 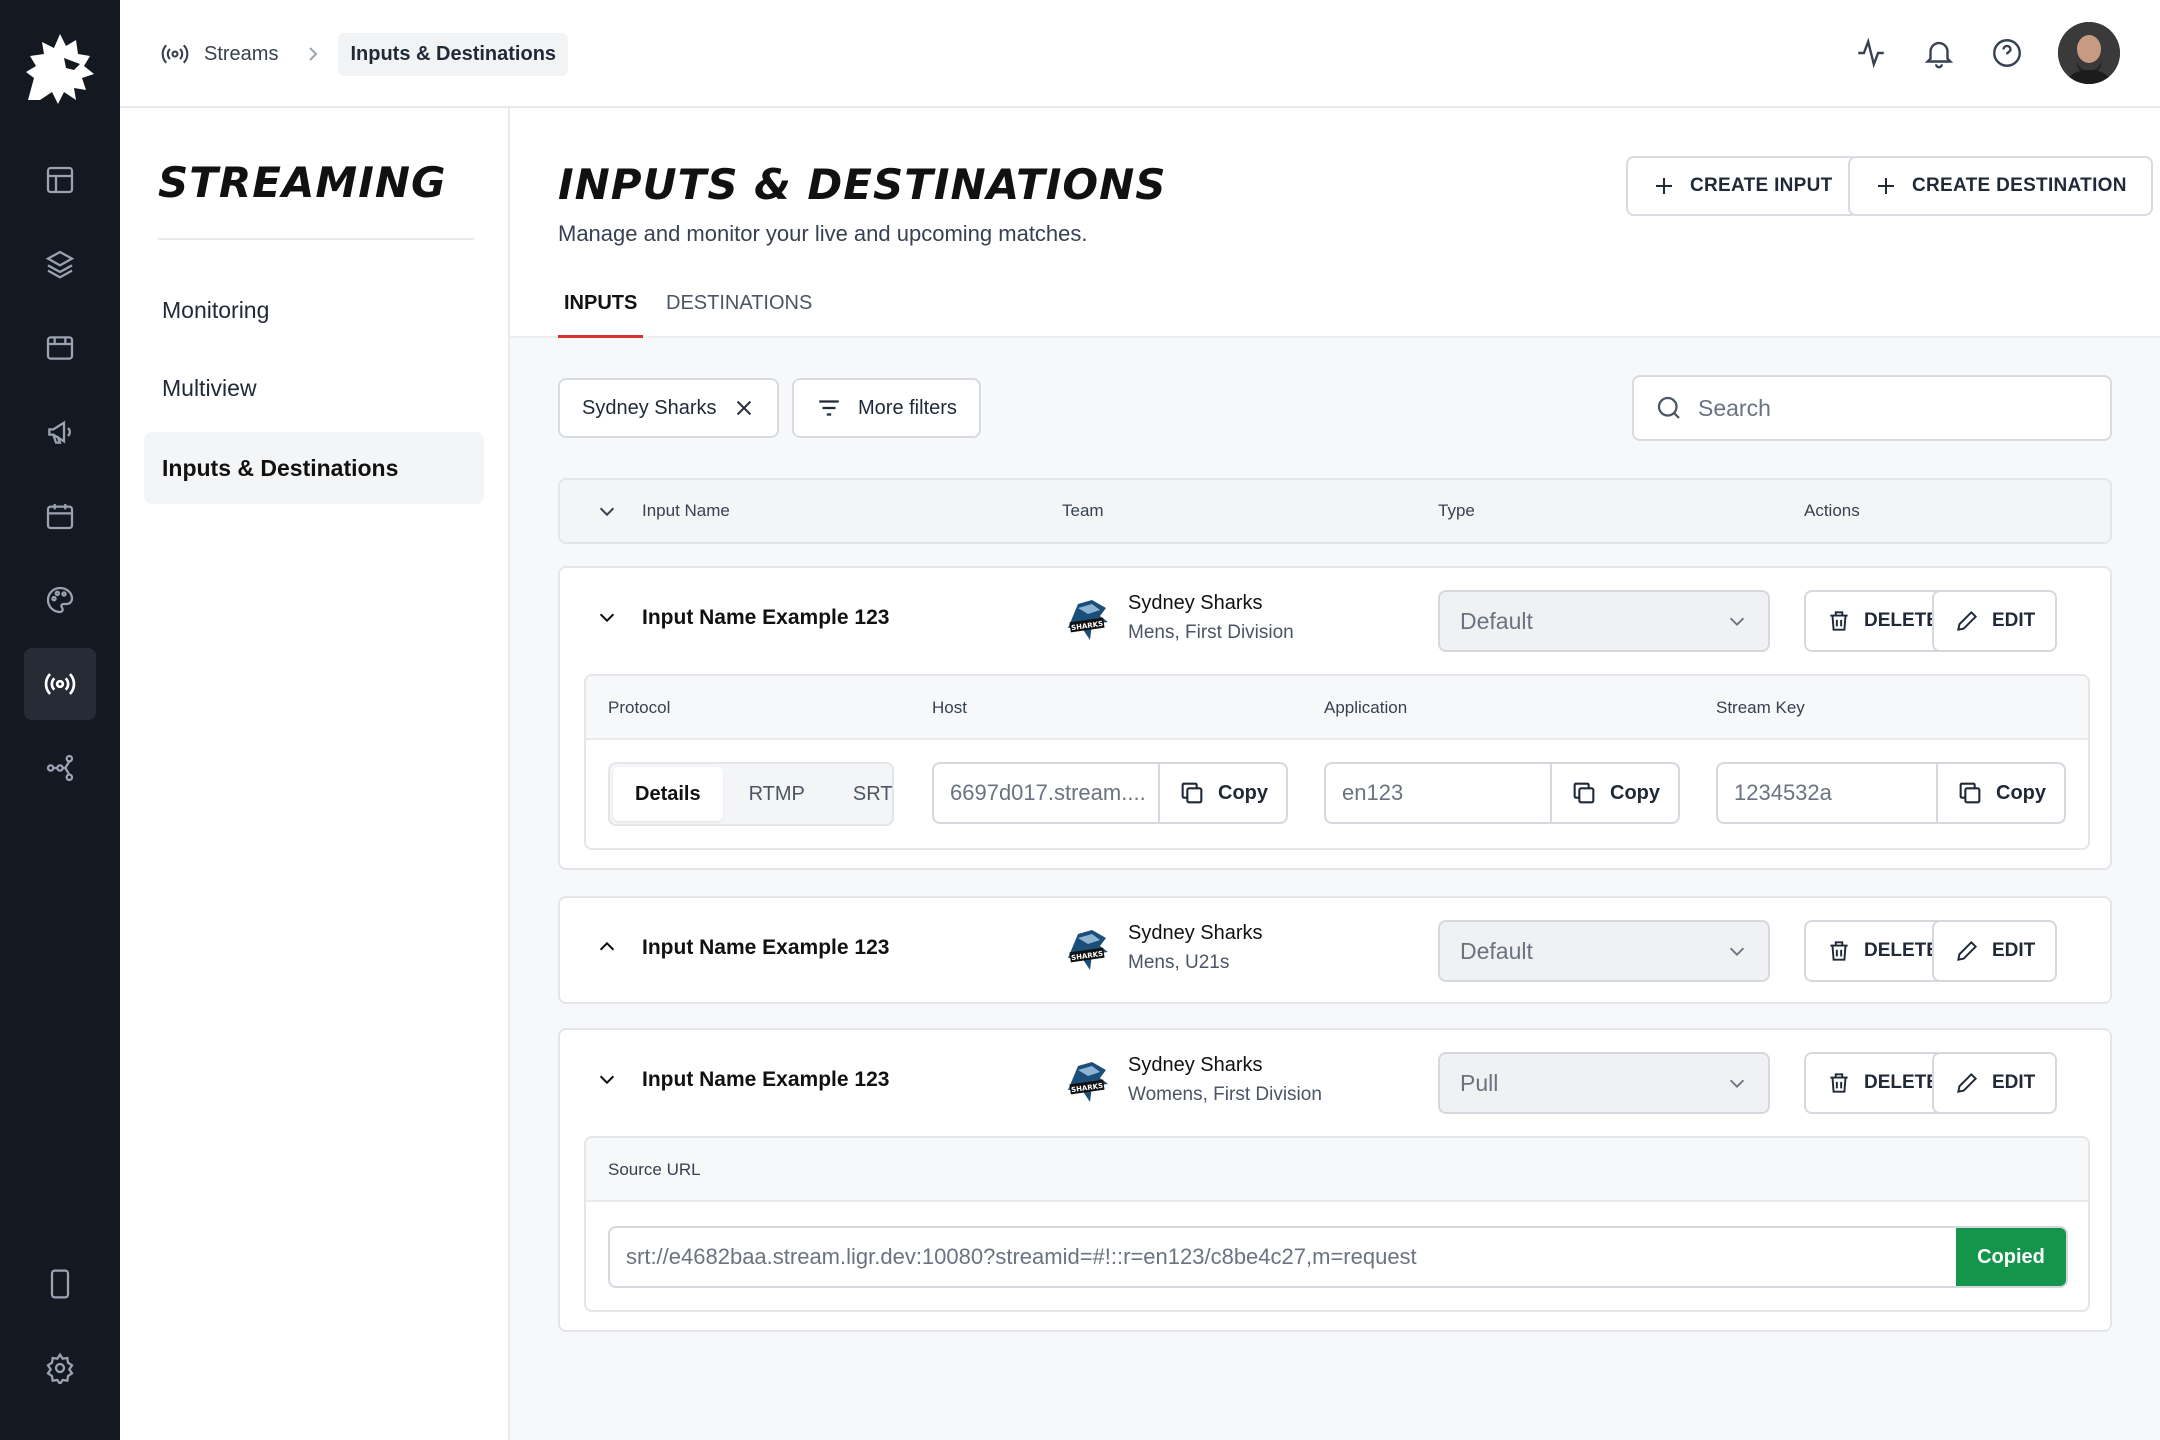 I want to click on top-header: Streams Inputs & Destinations, so click(x=1140, y=54).